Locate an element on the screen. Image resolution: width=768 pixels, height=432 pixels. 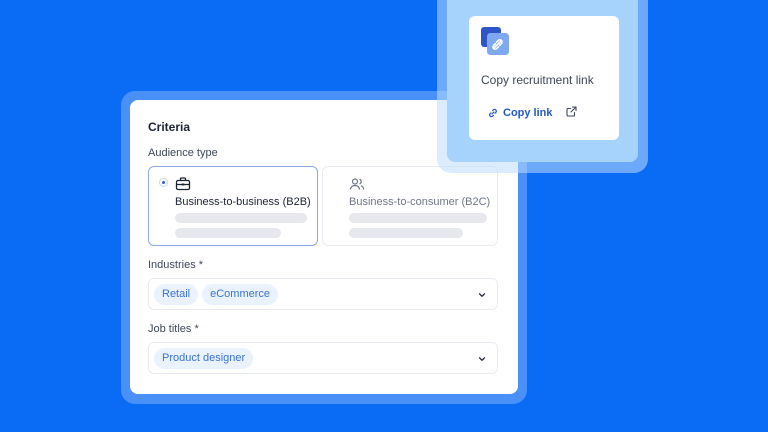
copy-link-button: Copy link is located at coordinates (520, 113).